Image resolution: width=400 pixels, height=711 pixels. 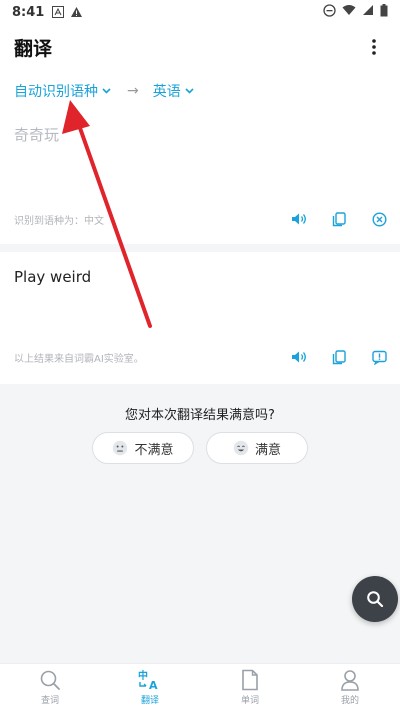 What do you see at coordinates (349, 12) in the screenshot?
I see `wifi-icon` at bounding box center [349, 12].